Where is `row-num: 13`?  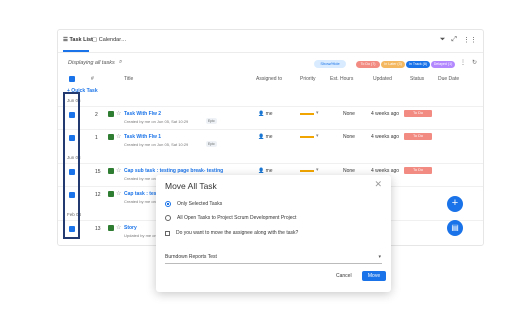
row-num: 13 is located at coordinates (98, 229).